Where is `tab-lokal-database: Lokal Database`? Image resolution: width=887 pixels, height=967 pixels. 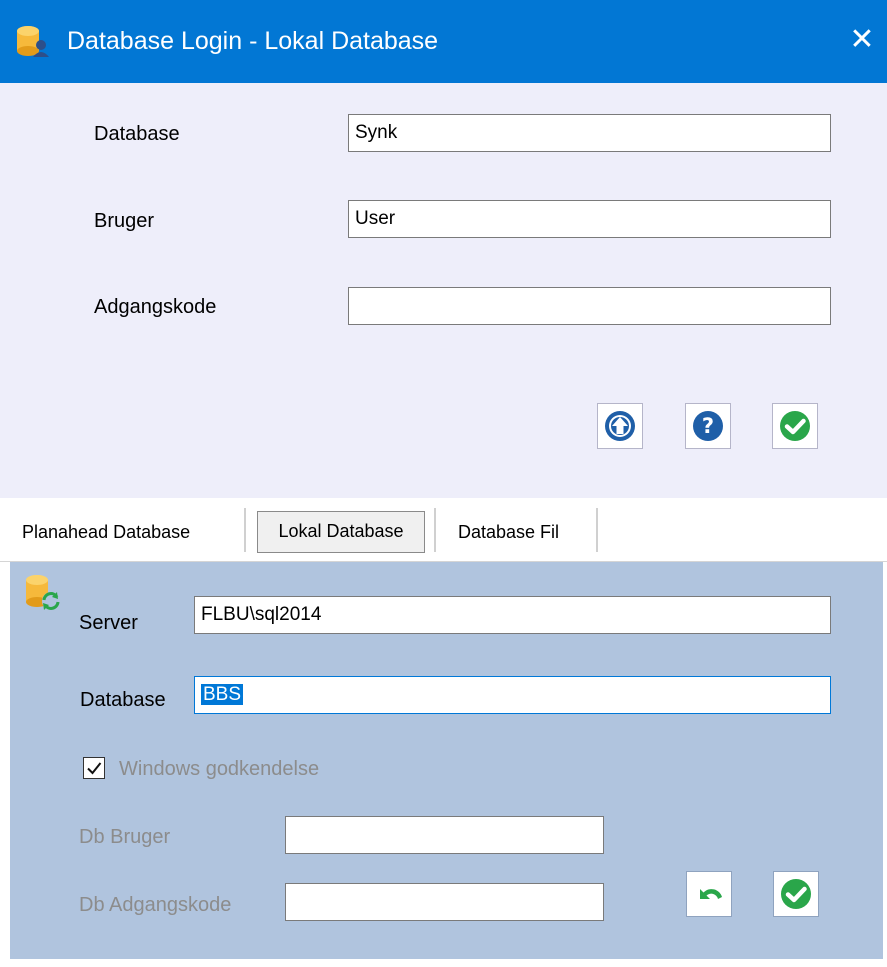
tab-lokal-database: Lokal Database is located at coordinates (341, 532).